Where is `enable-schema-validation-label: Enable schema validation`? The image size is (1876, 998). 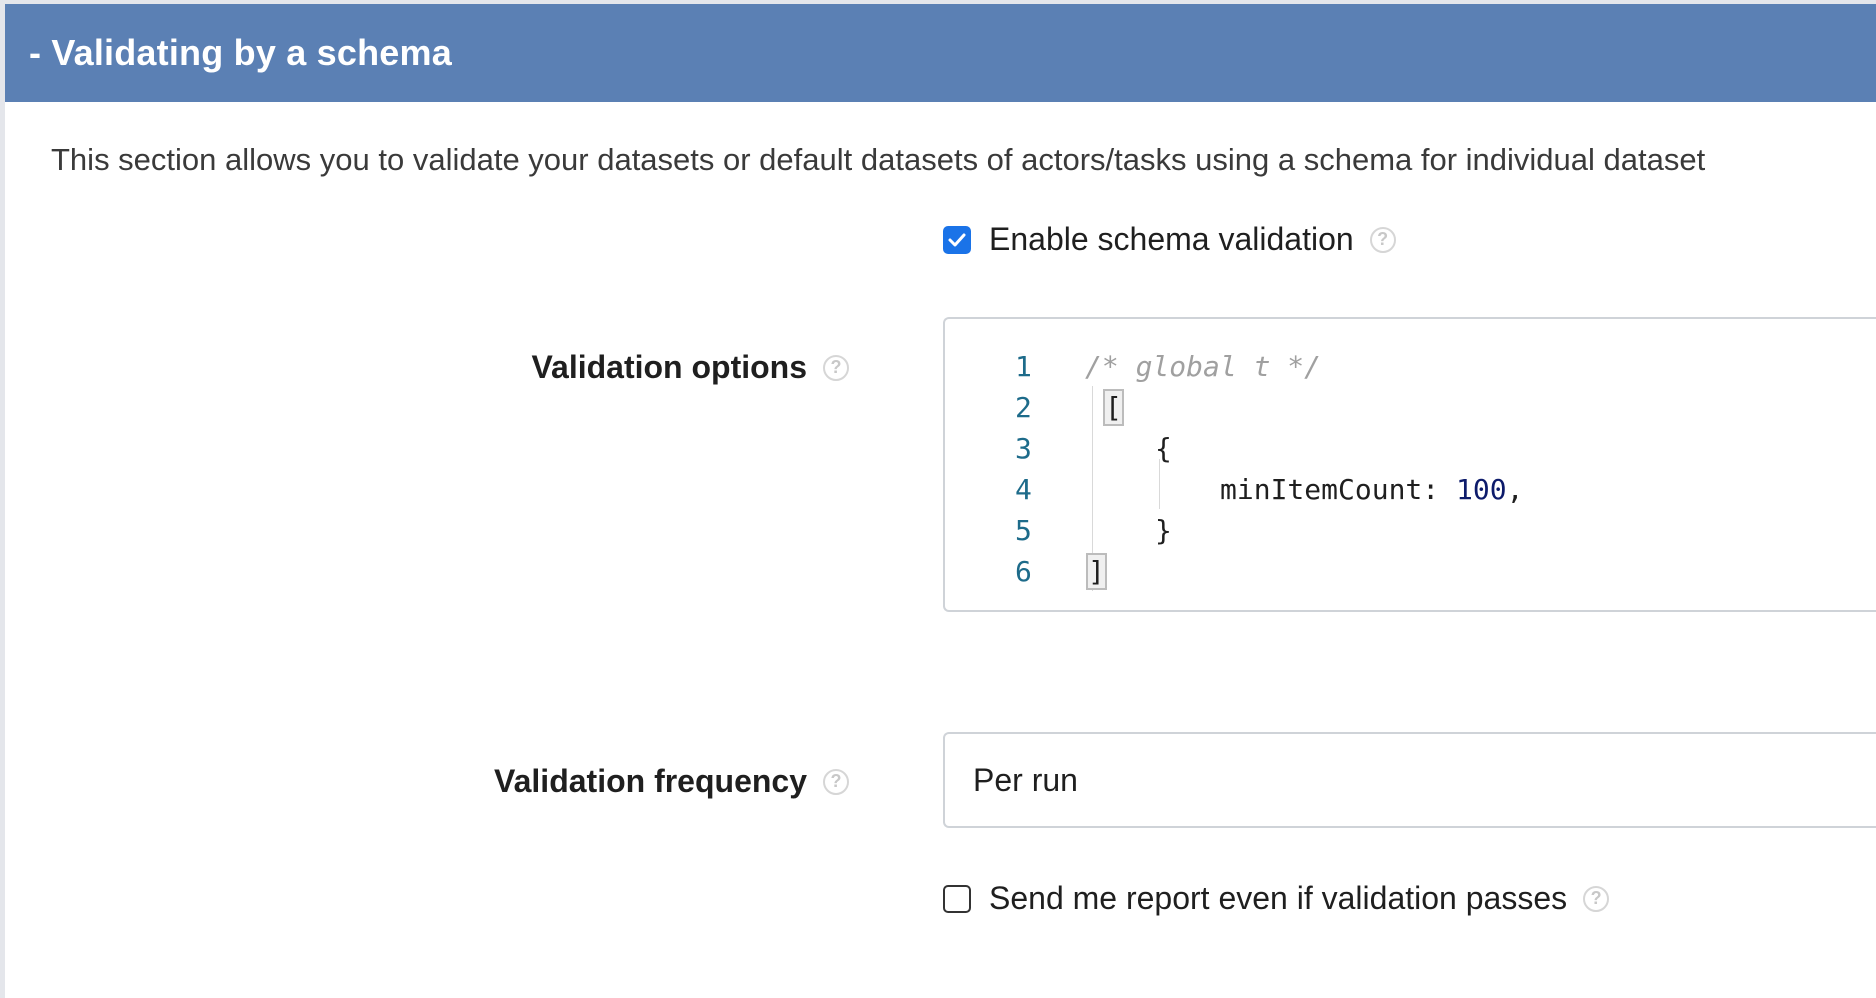
enable-schema-validation-label: Enable schema validation is located at coordinates (1171, 239).